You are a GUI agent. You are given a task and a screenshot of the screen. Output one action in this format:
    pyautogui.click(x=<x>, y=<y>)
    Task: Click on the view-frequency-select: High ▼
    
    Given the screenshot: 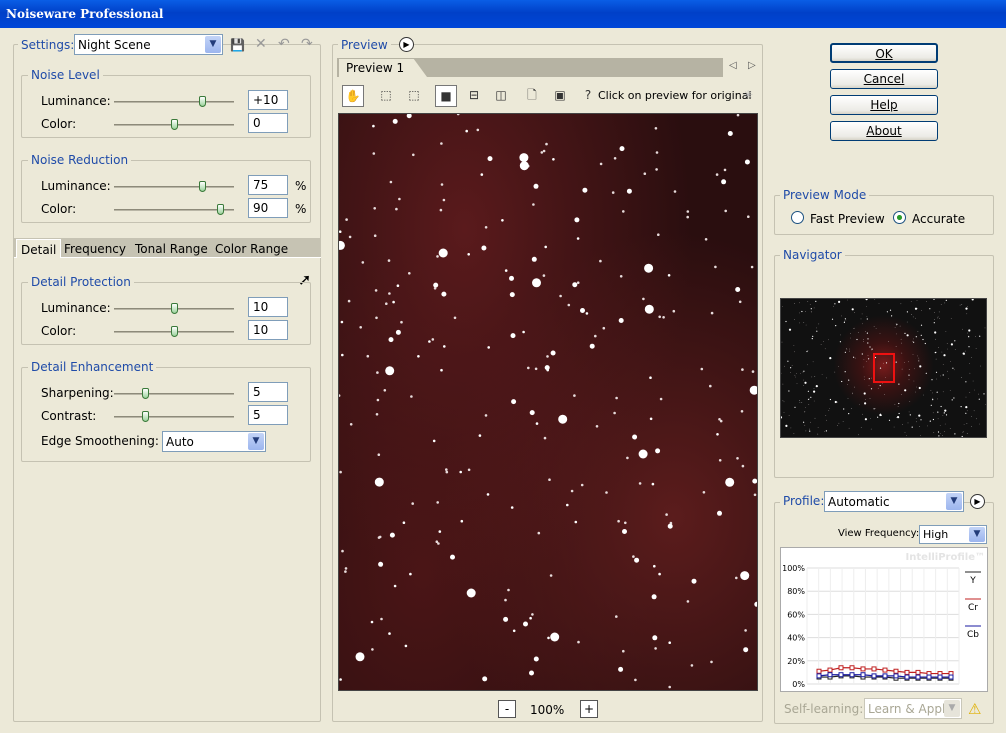 What is the action you would take?
    pyautogui.click(x=953, y=534)
    